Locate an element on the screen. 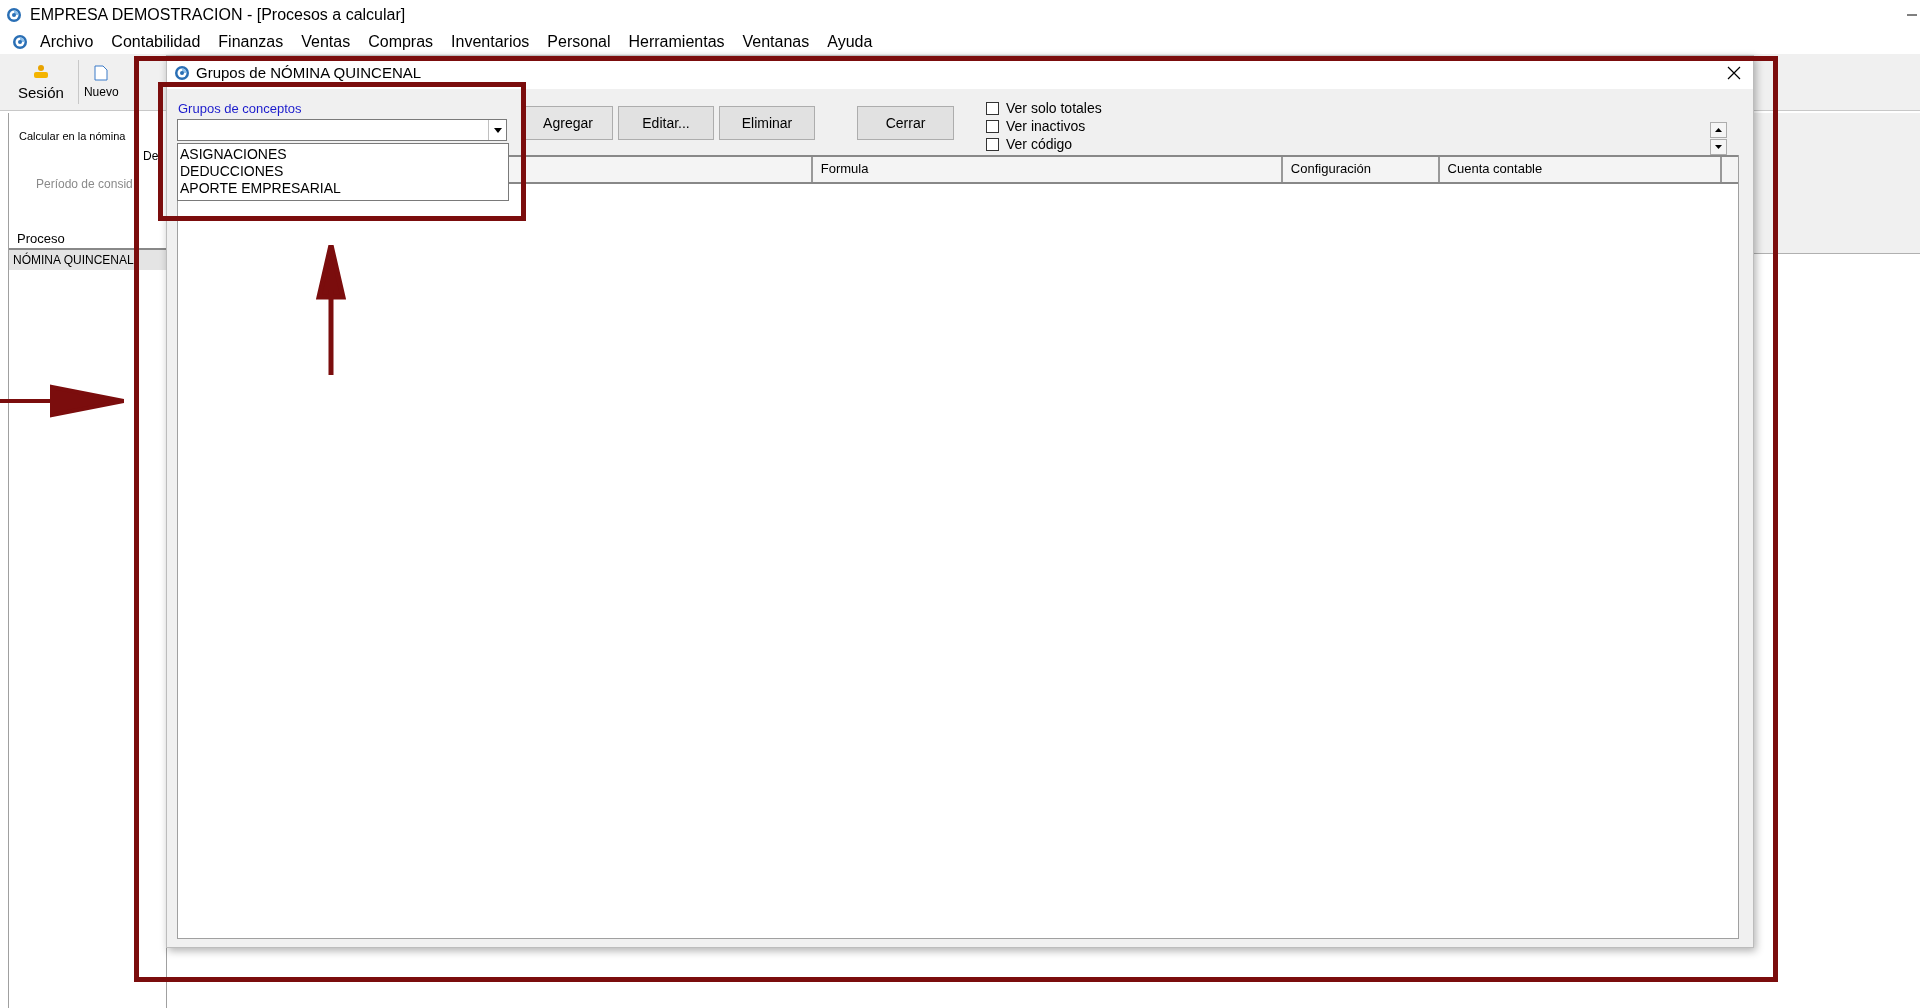  form-label: Período de consid is located at coordinates (85, 184).